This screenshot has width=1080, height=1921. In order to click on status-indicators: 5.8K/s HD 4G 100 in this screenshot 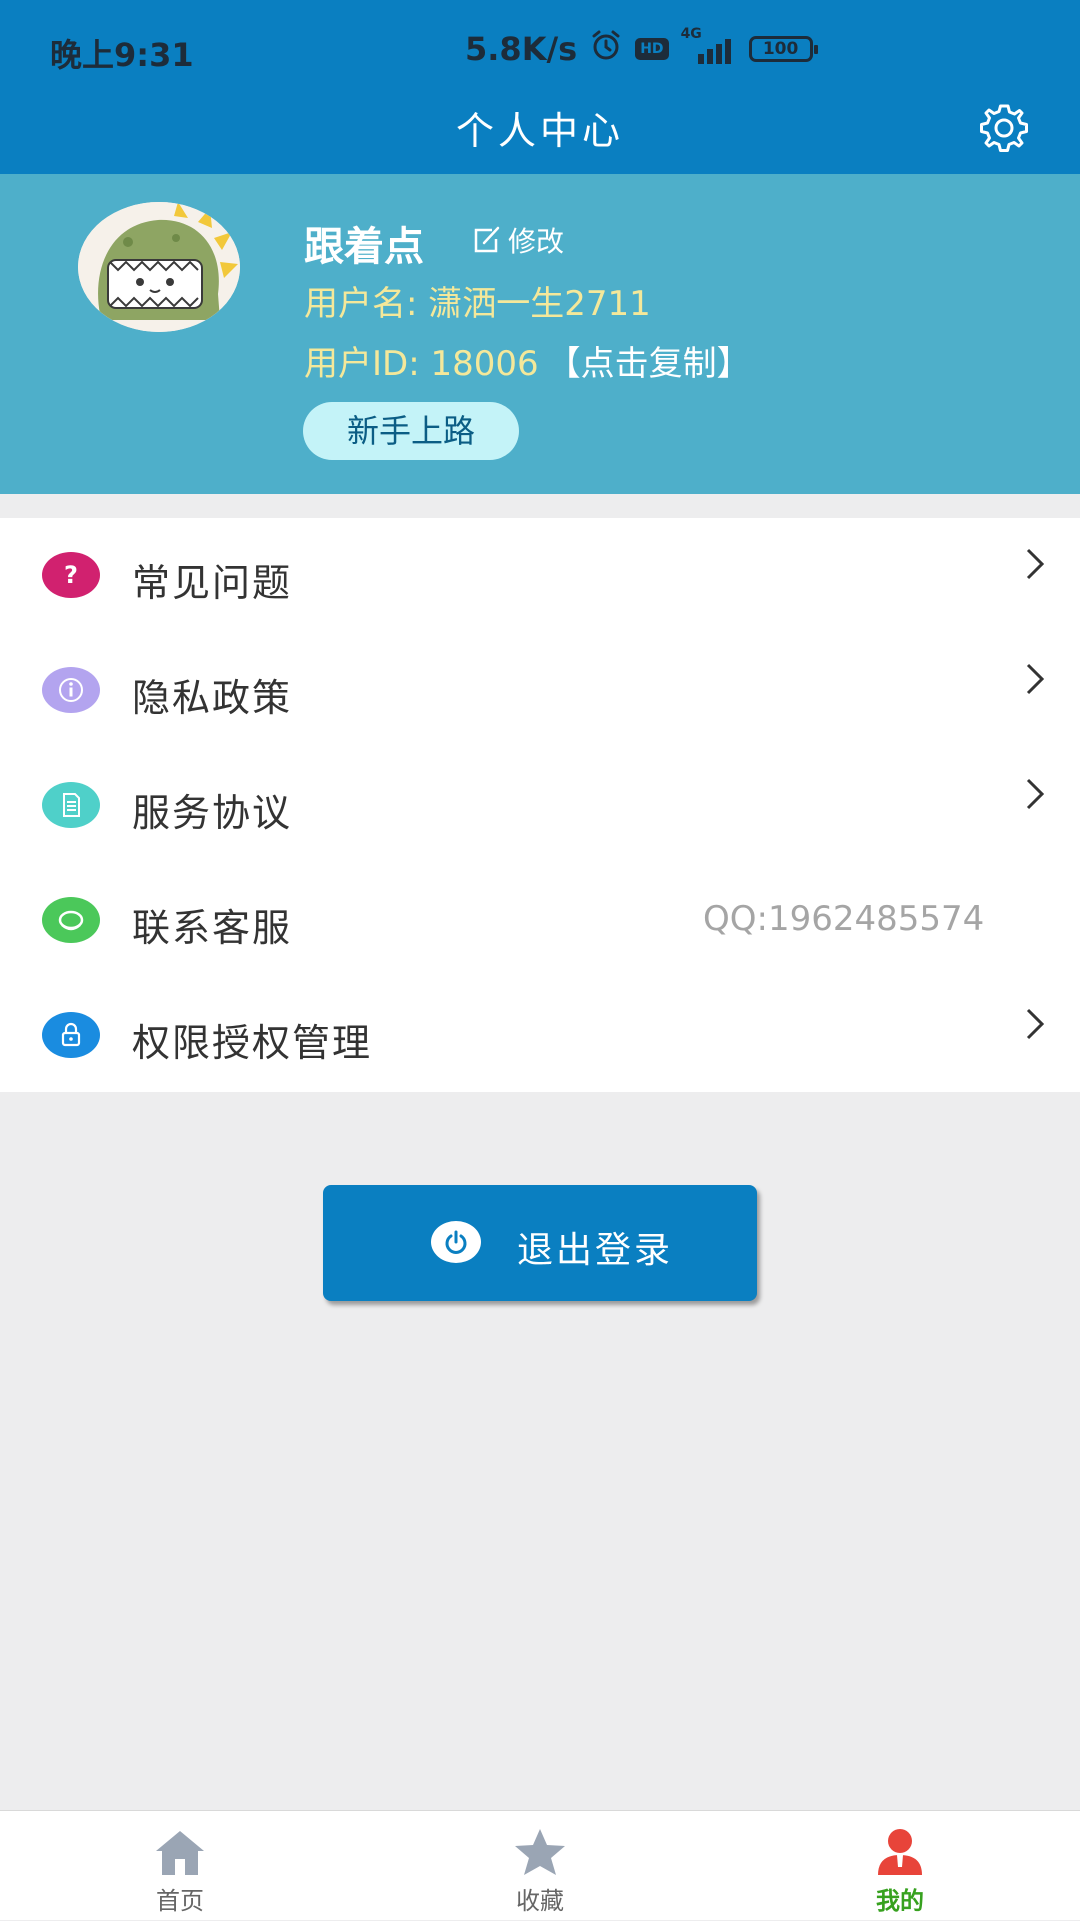, I will do `click(641, 48)`.